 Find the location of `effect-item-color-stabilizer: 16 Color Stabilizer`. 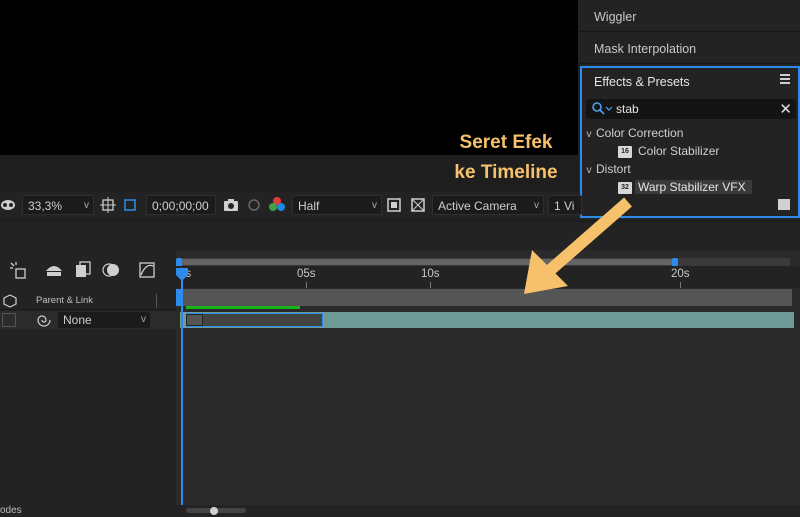

effect-item-color-stabilizer: 16 Color Stabilizer is located at coordinates (690, 151).